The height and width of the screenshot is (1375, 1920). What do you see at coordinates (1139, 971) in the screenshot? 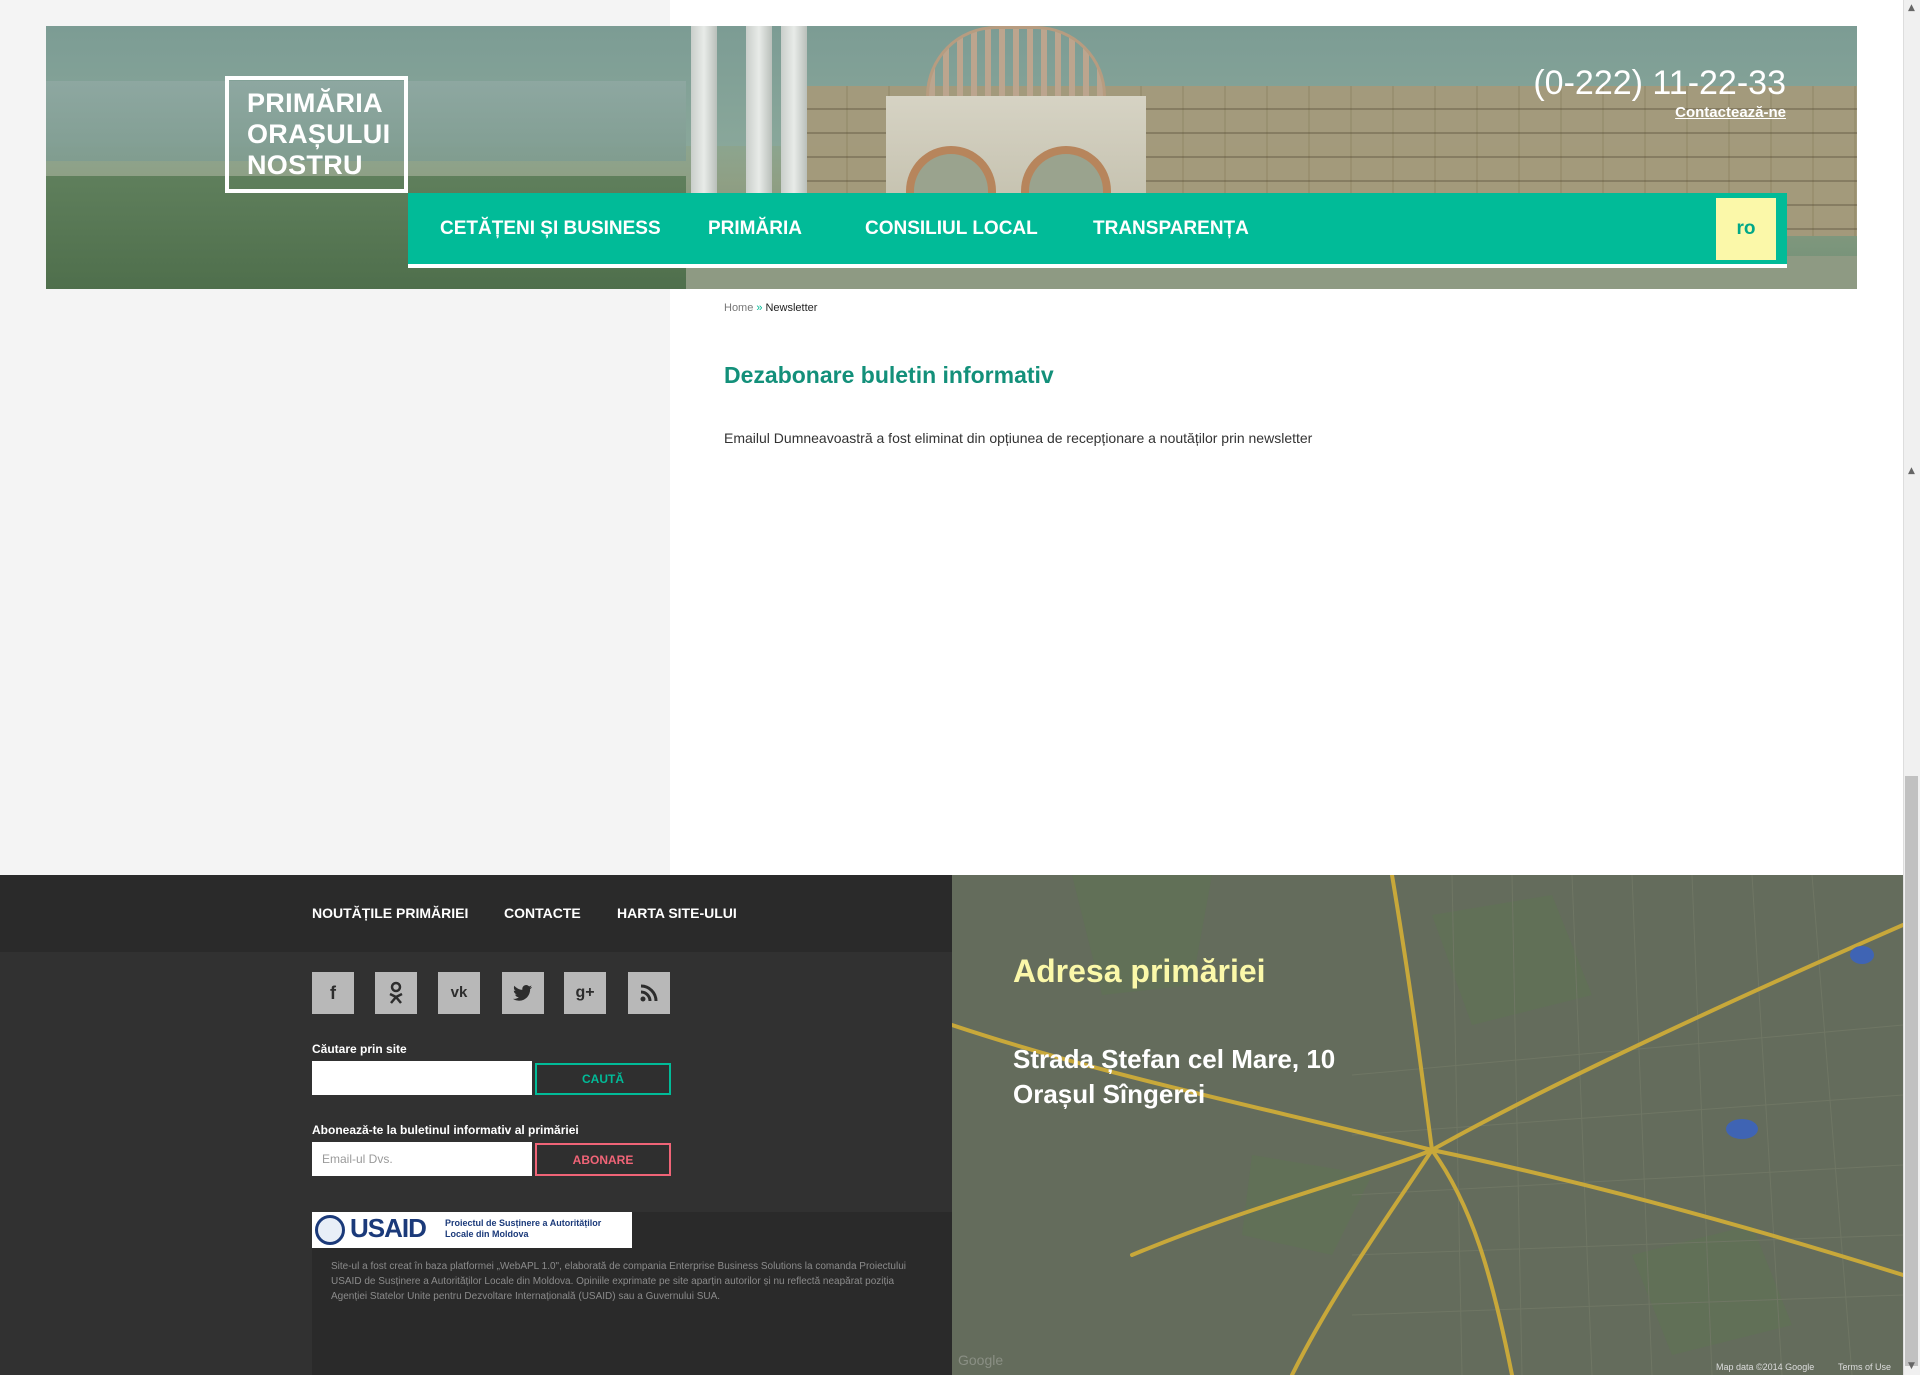
I see `map-address-title: Adresa primăriei` at bounding box center [1139, 971].